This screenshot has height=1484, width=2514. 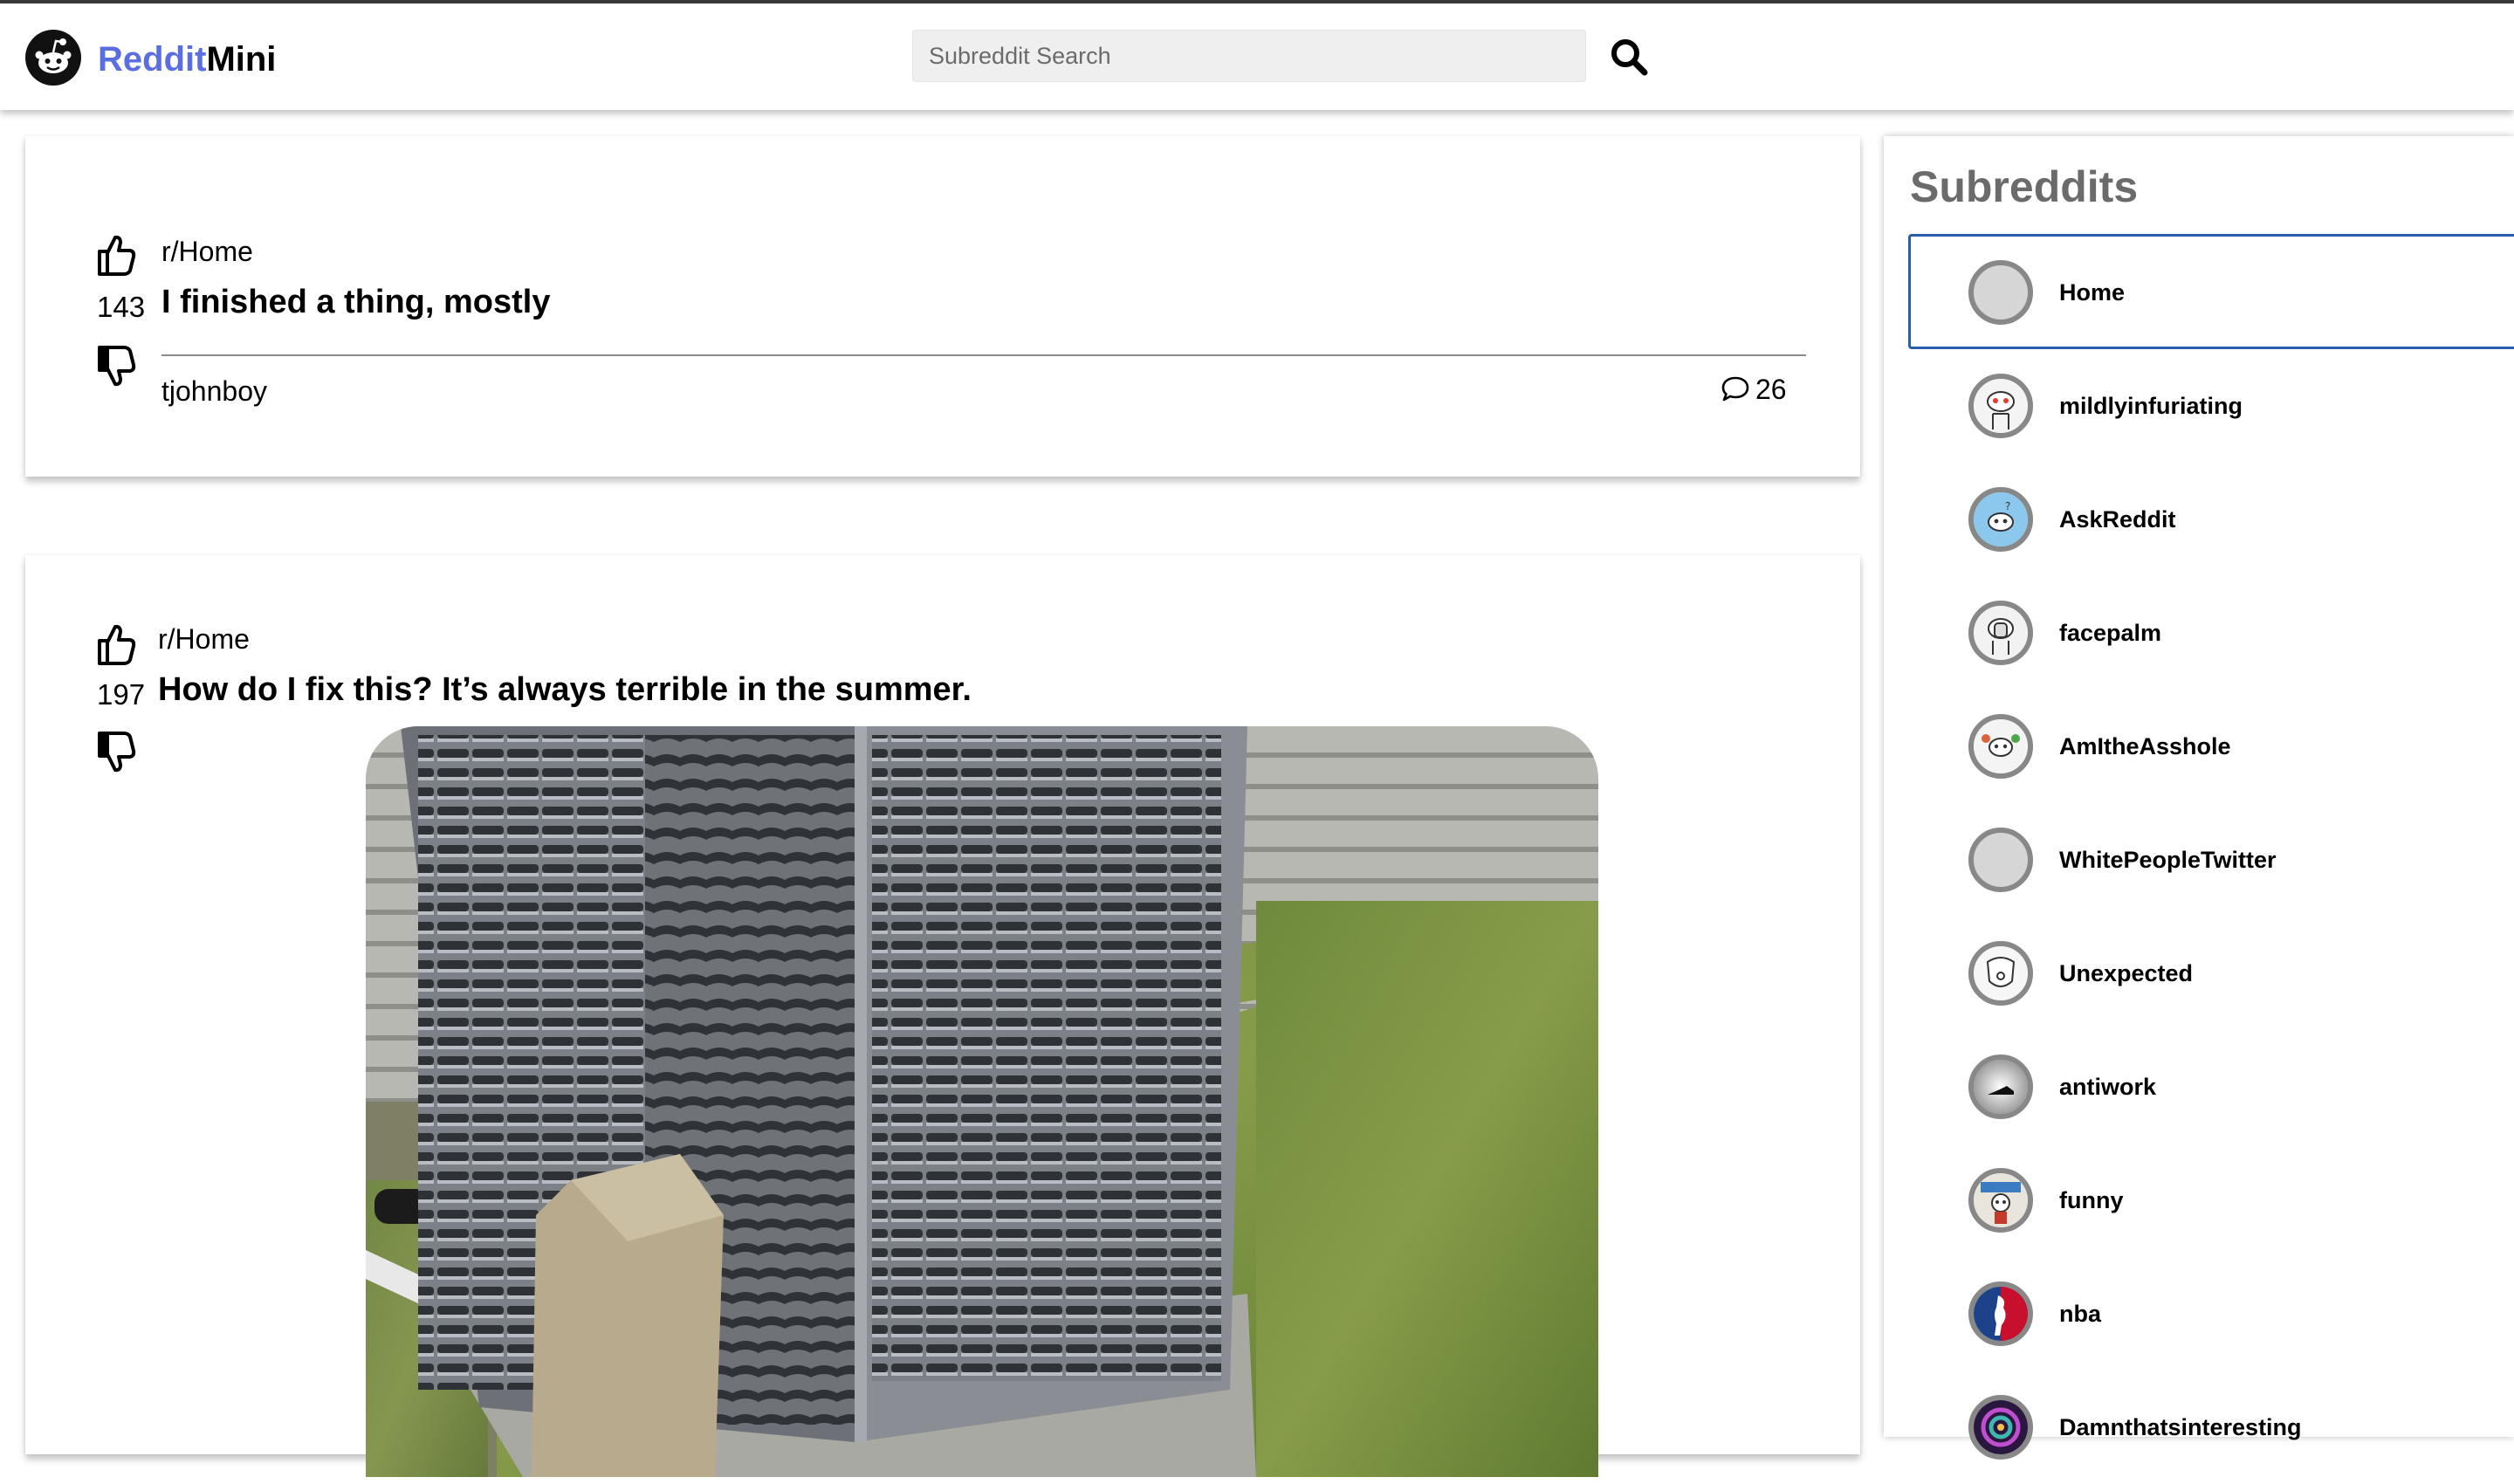 What do you see at coordinates (53, 58) in the screenshot?
I see `reddit-logo-icon` at bounding box center [53, 58].